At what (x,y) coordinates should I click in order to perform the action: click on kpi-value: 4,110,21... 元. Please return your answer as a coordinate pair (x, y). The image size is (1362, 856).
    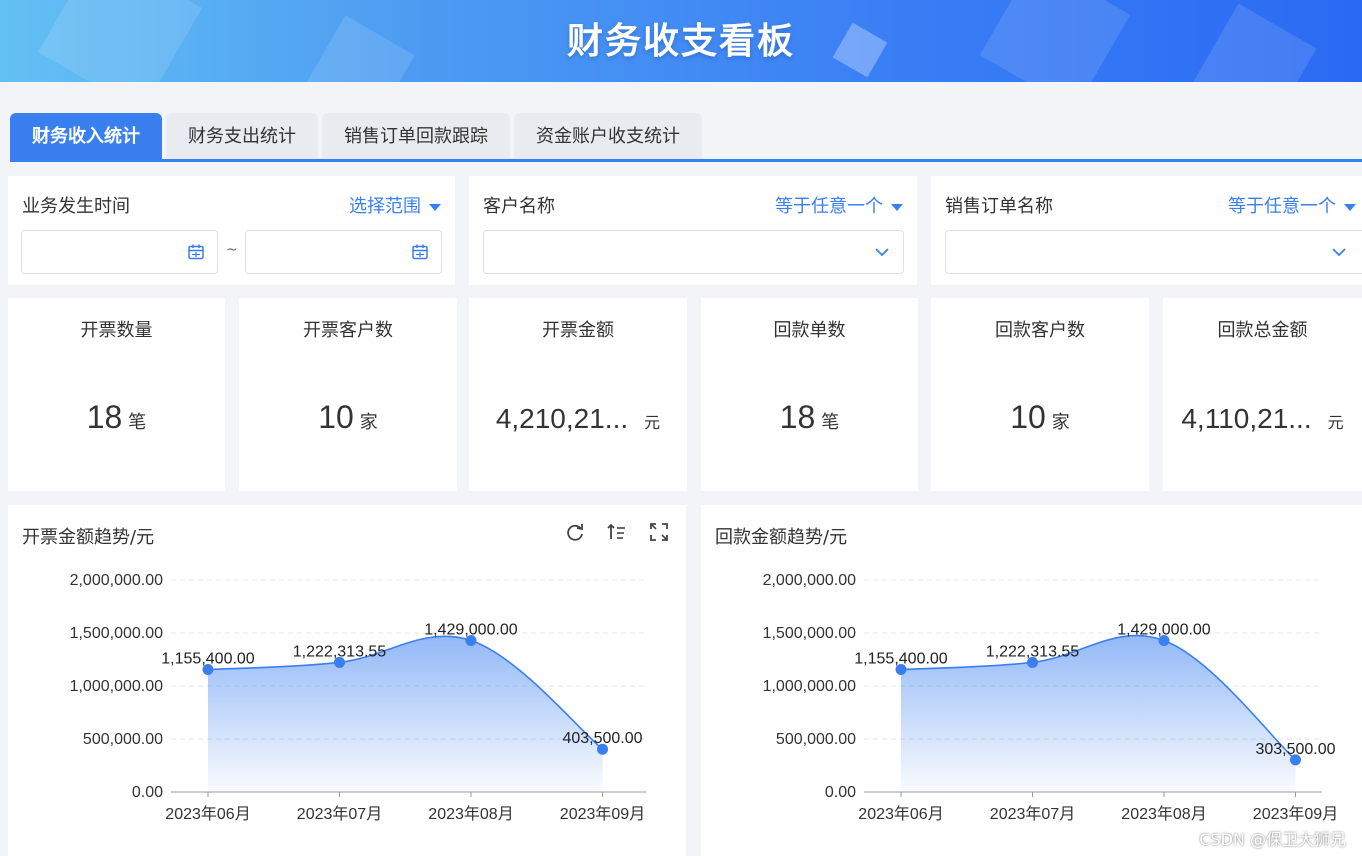
    Looking at the image, I should click on (1262, 417).